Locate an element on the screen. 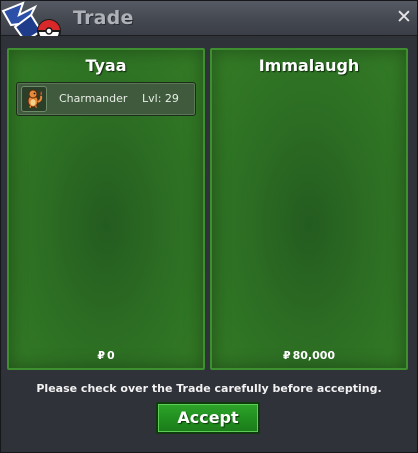 The width and height of the screenshot is (418, 453). accept-button: Accept is located at coordinates (208, 418).